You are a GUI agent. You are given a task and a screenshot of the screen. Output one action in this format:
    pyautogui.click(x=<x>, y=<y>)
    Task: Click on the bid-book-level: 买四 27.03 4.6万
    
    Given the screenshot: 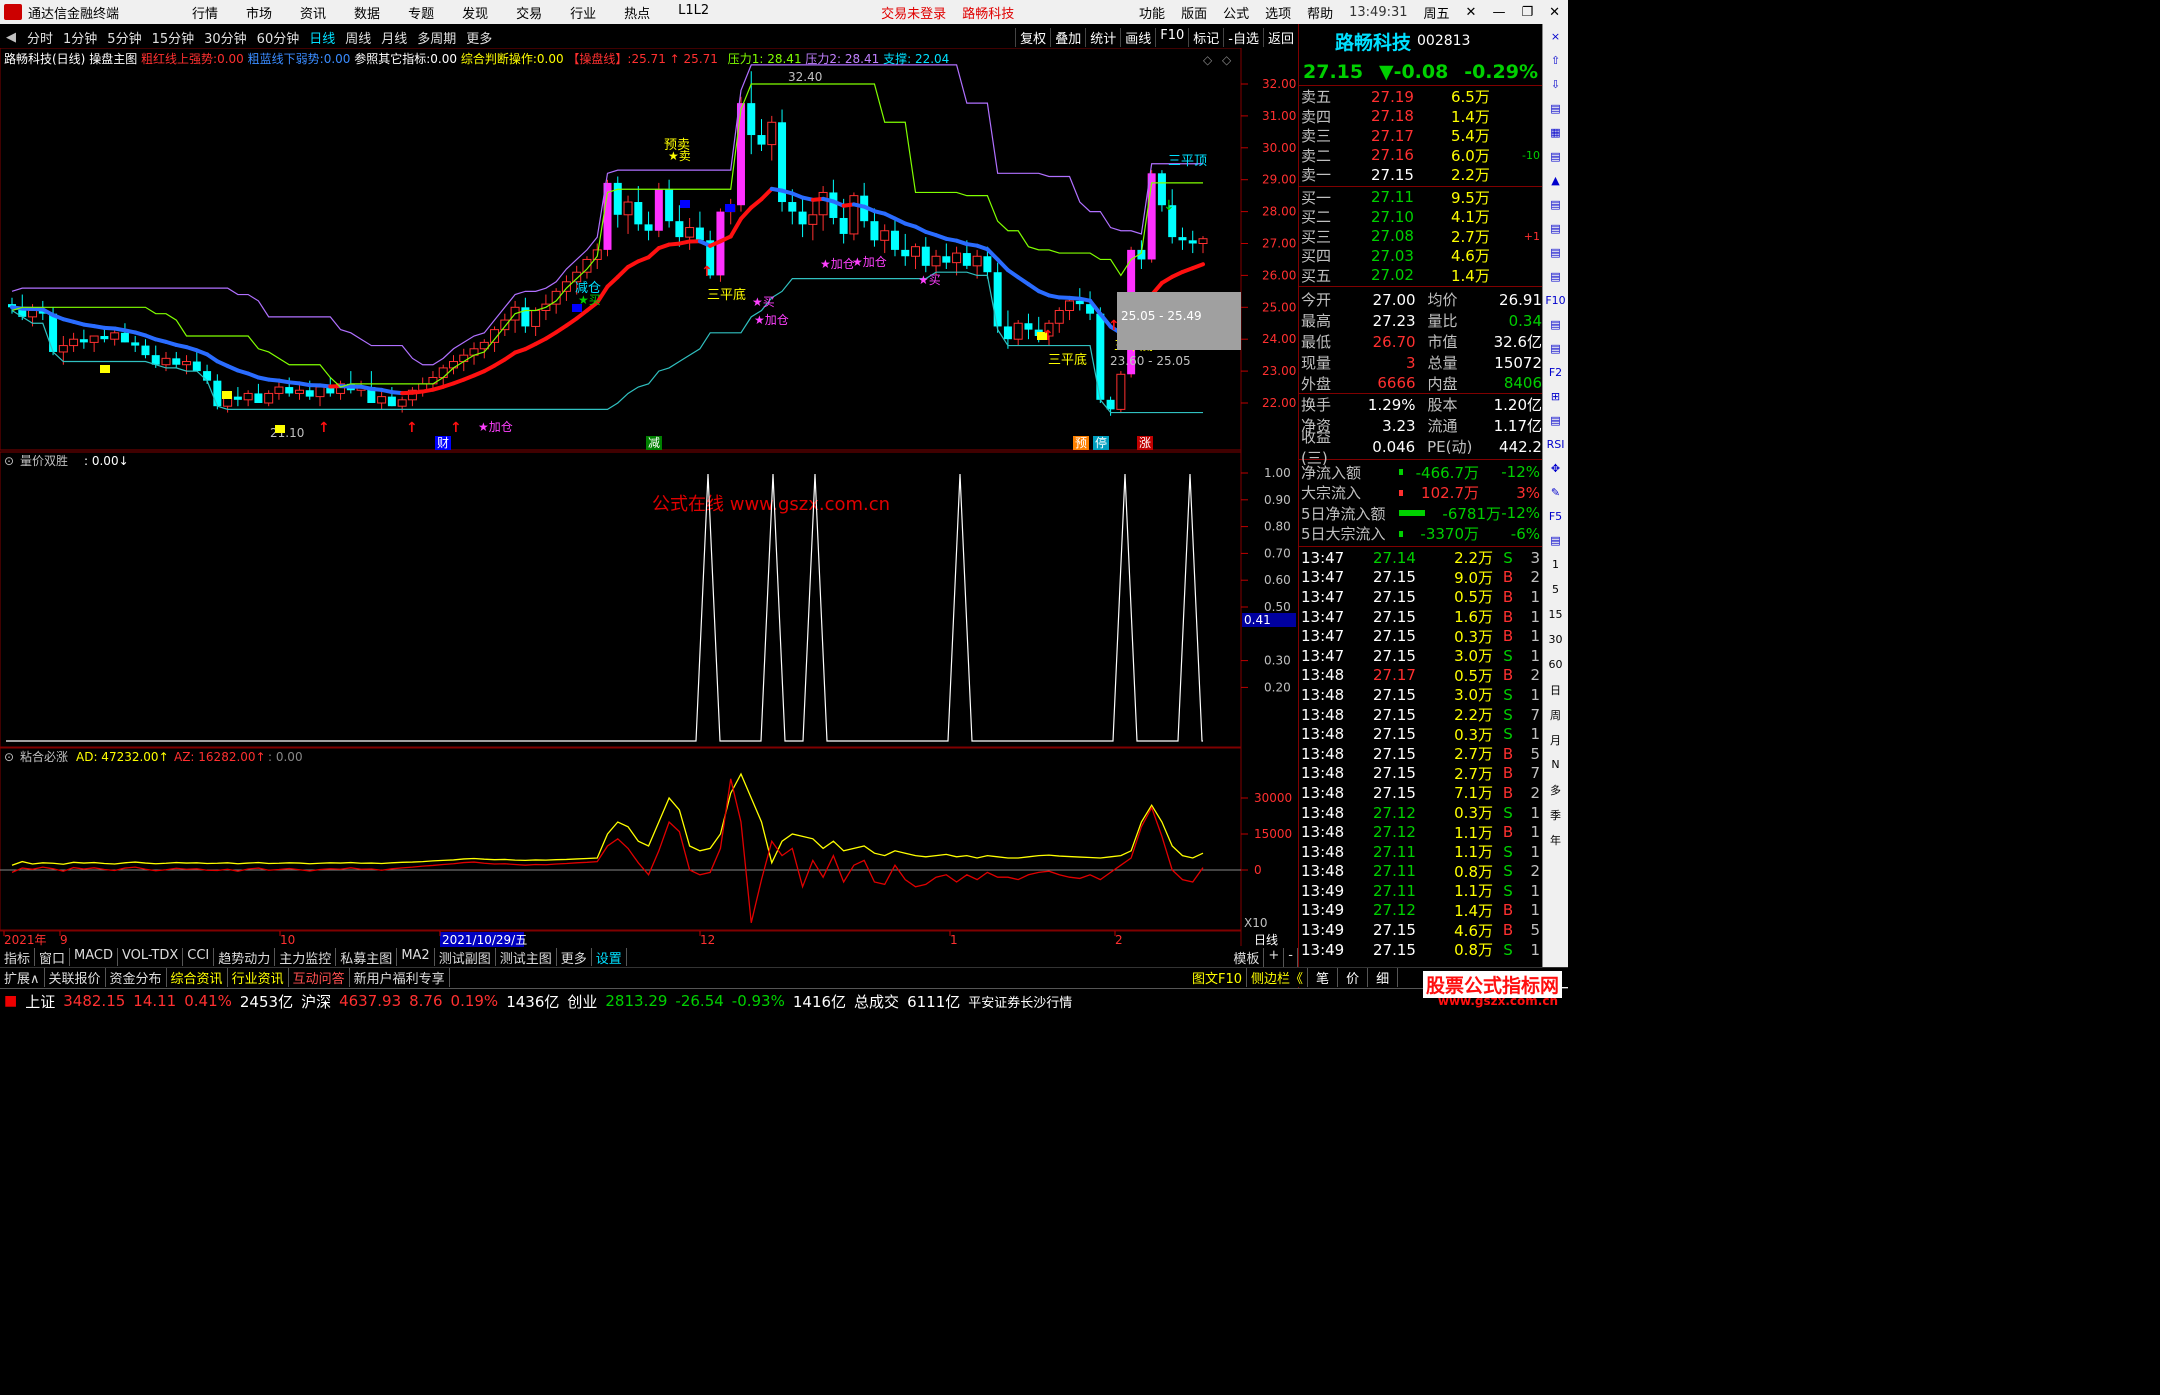 What is the action you would take?
    pyautogui.click(x=1420, y=256)
    